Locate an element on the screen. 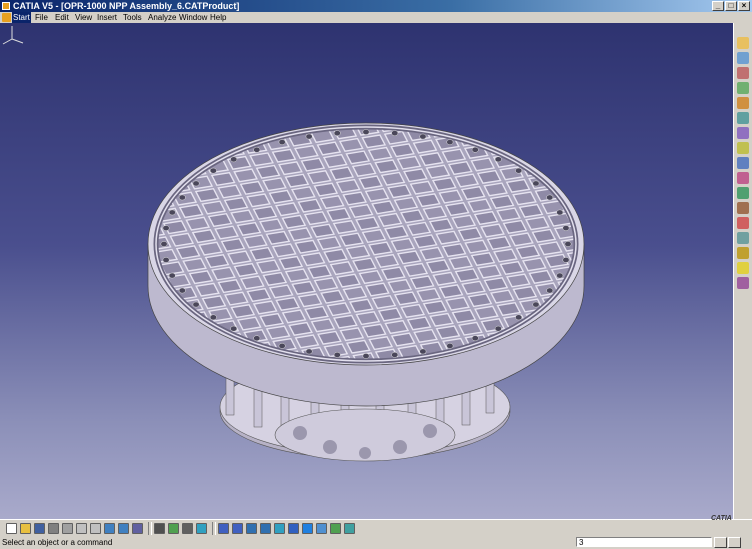 The height and width of the screenshot is (549, 752). pan-icon is located at coordinates (223, 528).